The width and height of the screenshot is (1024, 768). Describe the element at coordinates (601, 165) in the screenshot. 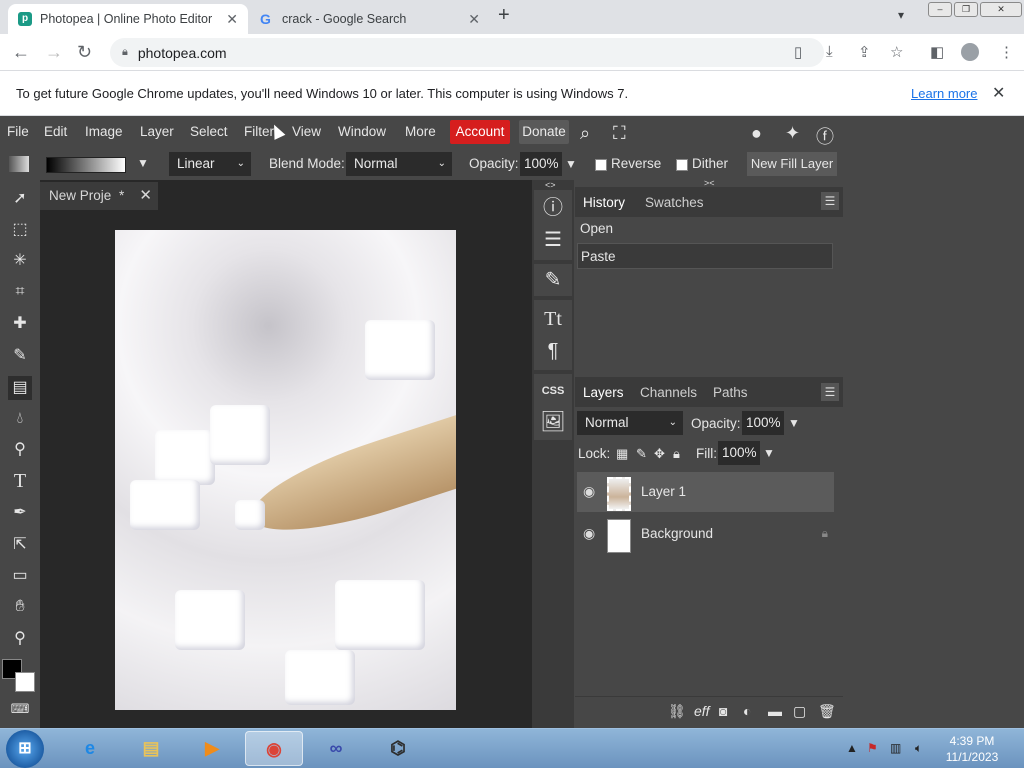

I see `reverse-checkbox` at that location.